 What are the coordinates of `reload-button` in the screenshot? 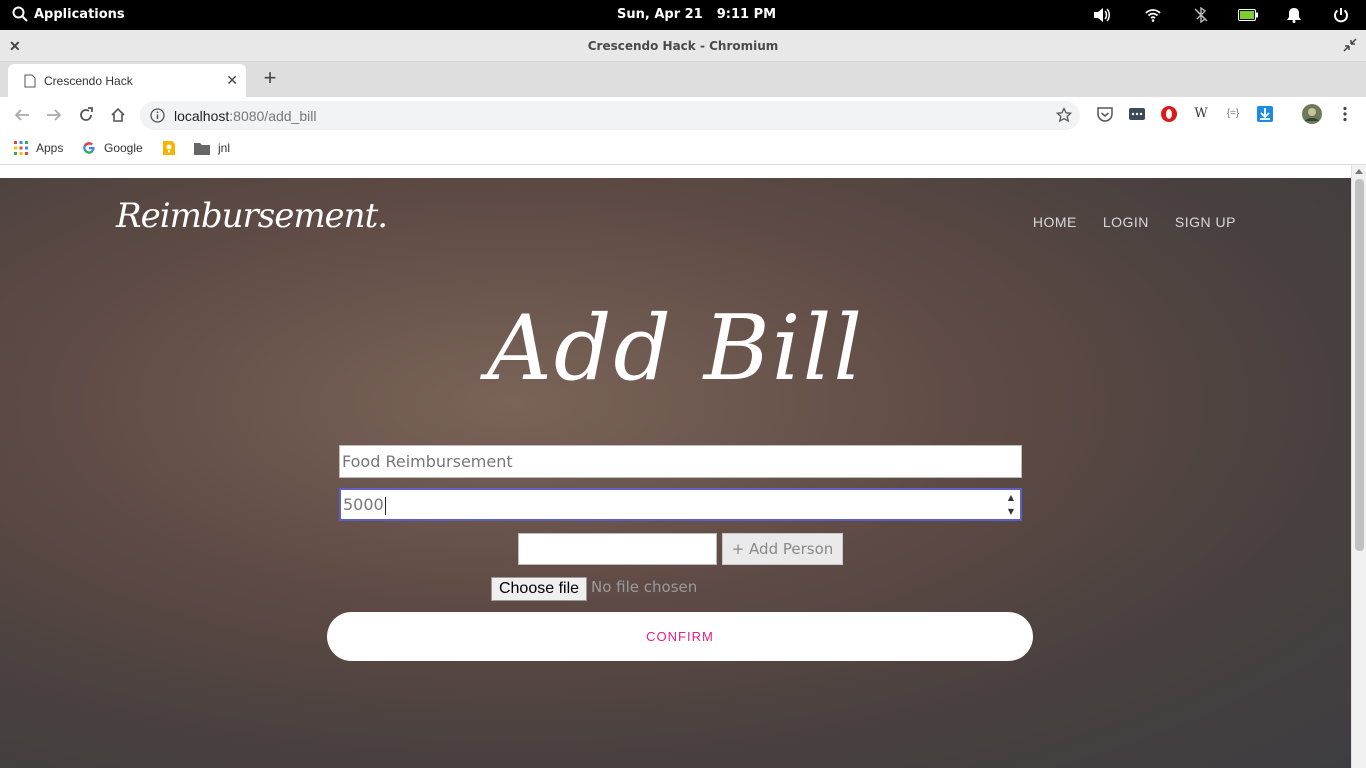 It's located at (86, 115).